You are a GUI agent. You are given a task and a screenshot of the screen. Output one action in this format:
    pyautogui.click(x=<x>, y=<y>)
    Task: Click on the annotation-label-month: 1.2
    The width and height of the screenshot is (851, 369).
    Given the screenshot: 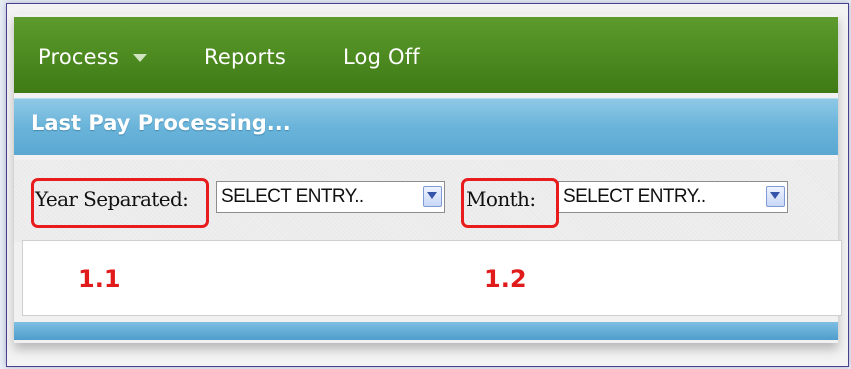 What is the action you would take?
    pyautogui.click(x=505, y=279)
    